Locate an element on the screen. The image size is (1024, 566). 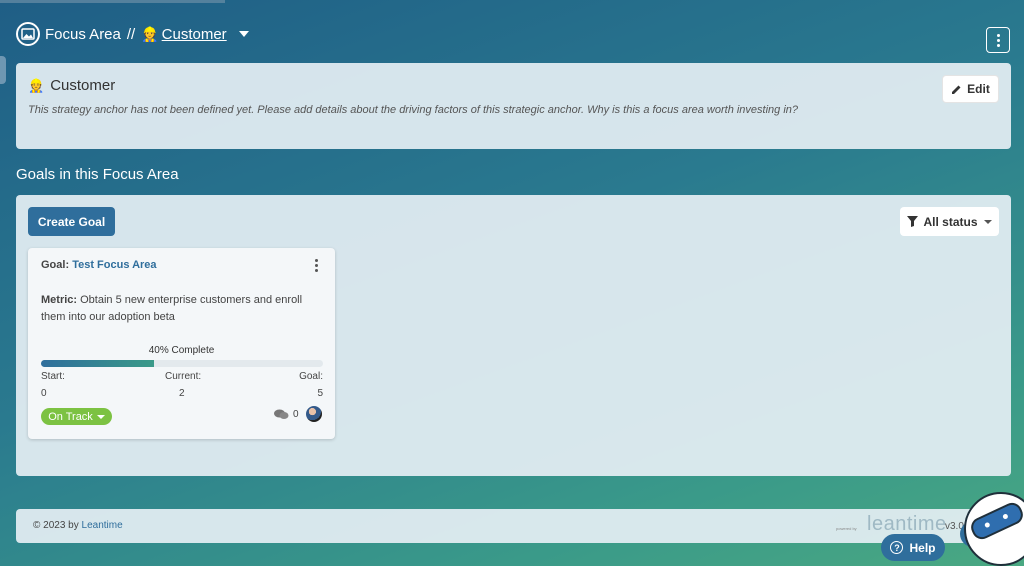
comments-icon is located at coordinates (281, 414).